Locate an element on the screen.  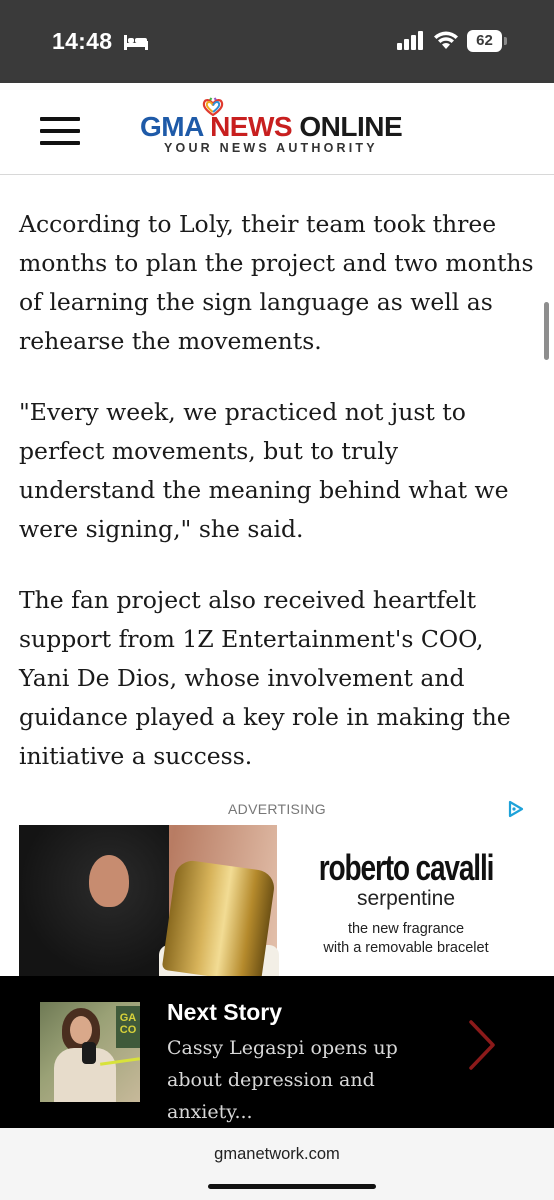
home-indicator is located at coordinates (292, 1186).